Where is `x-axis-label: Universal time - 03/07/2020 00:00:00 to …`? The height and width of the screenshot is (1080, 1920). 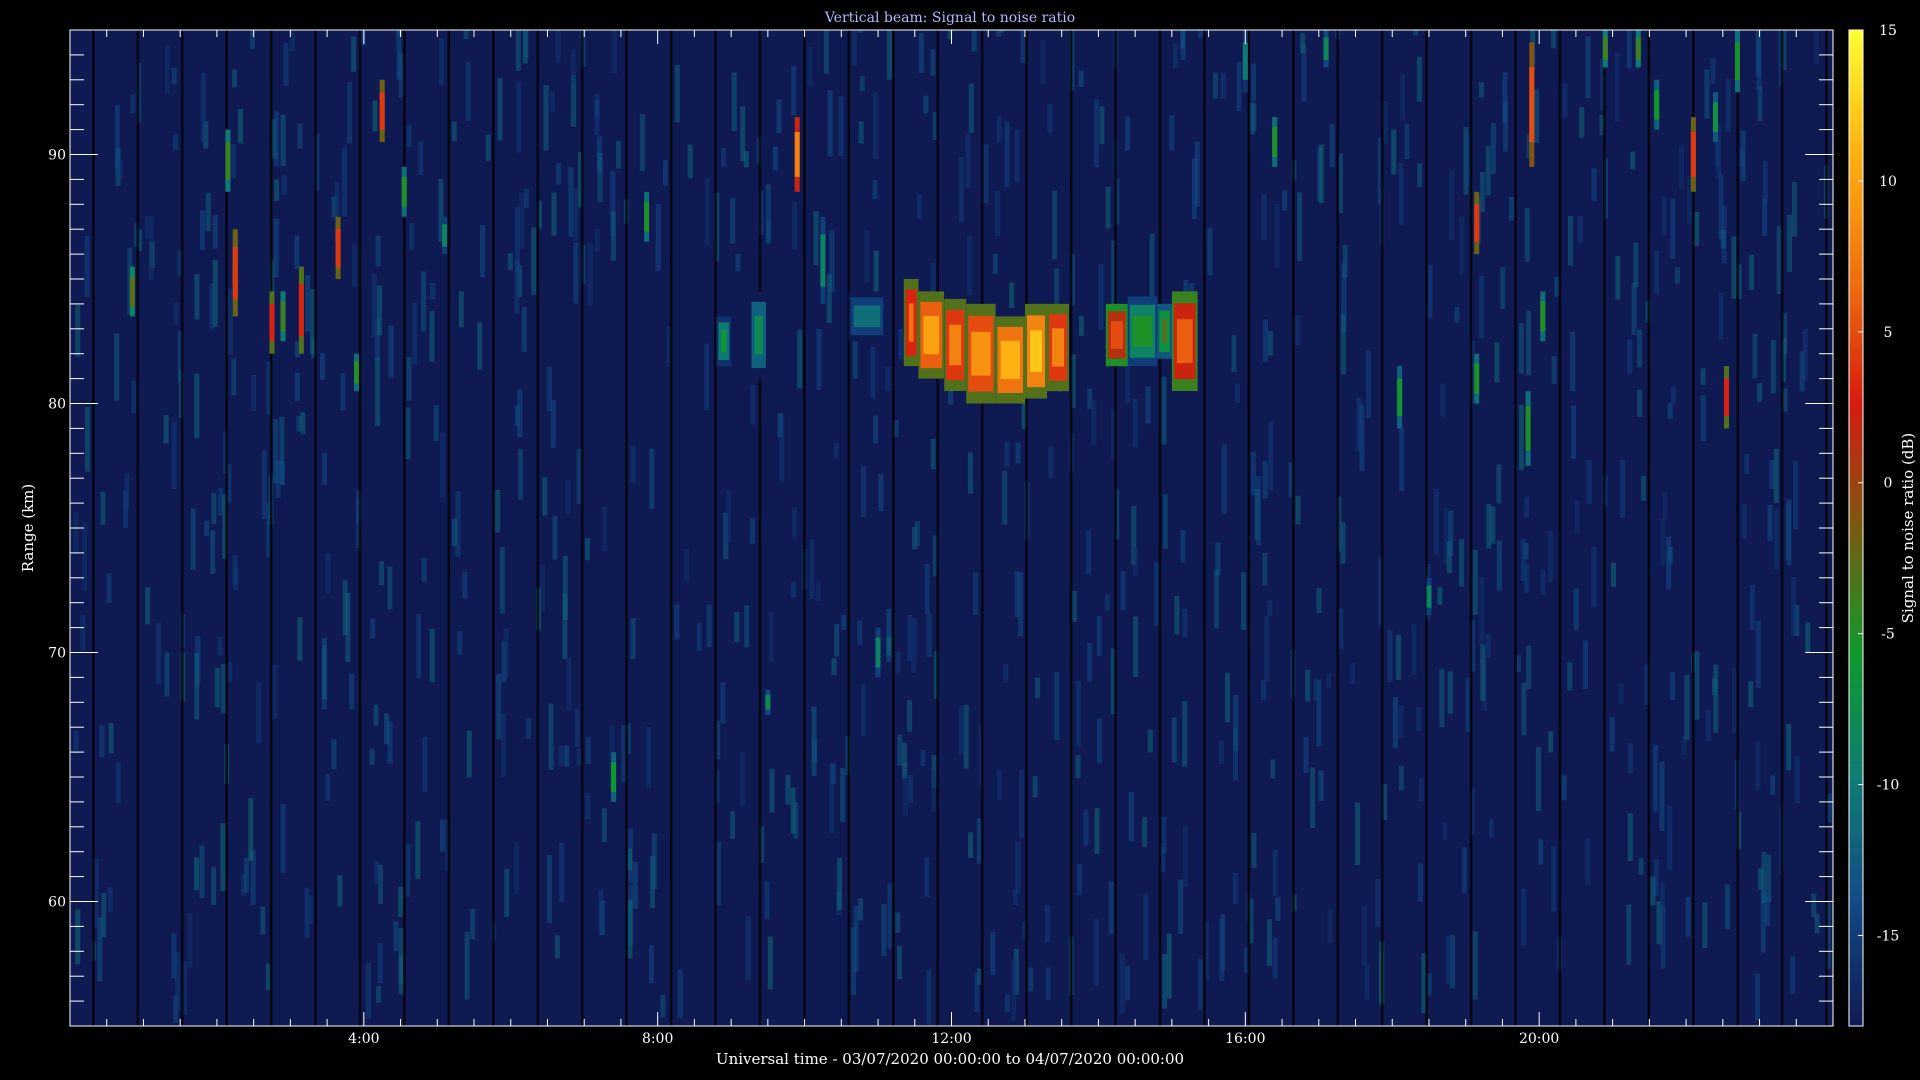
x-axis-label: Universal time - 03/07/2020 00:00:00 to … is located at coordinates (950, 1059).